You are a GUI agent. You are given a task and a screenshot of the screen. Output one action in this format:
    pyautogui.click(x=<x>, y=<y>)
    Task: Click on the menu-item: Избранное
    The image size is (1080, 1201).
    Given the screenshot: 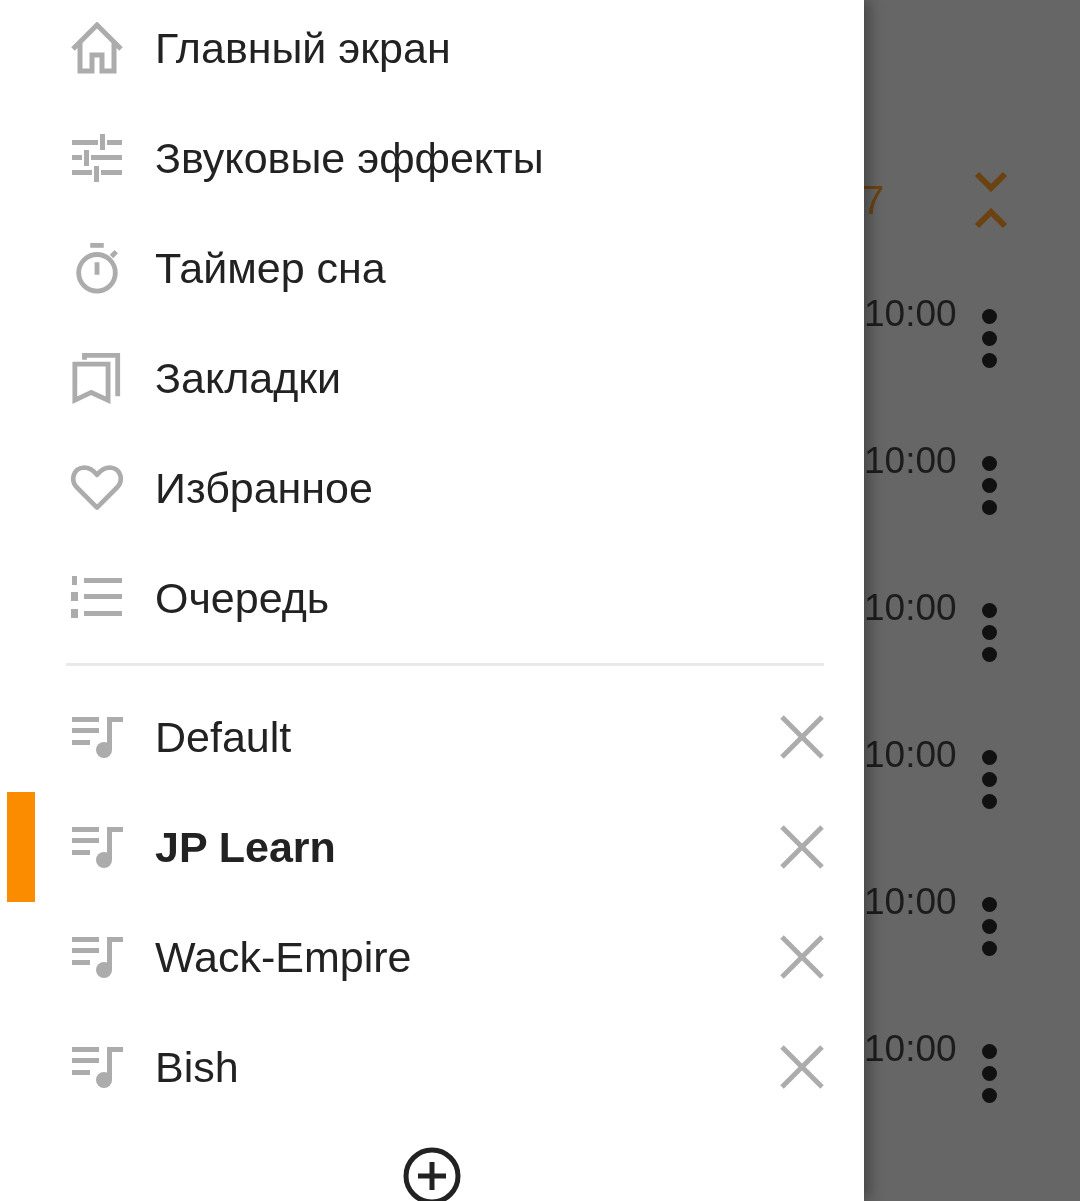 What is the action you would take?
    pyautogui.click(x=264, y=488)
    